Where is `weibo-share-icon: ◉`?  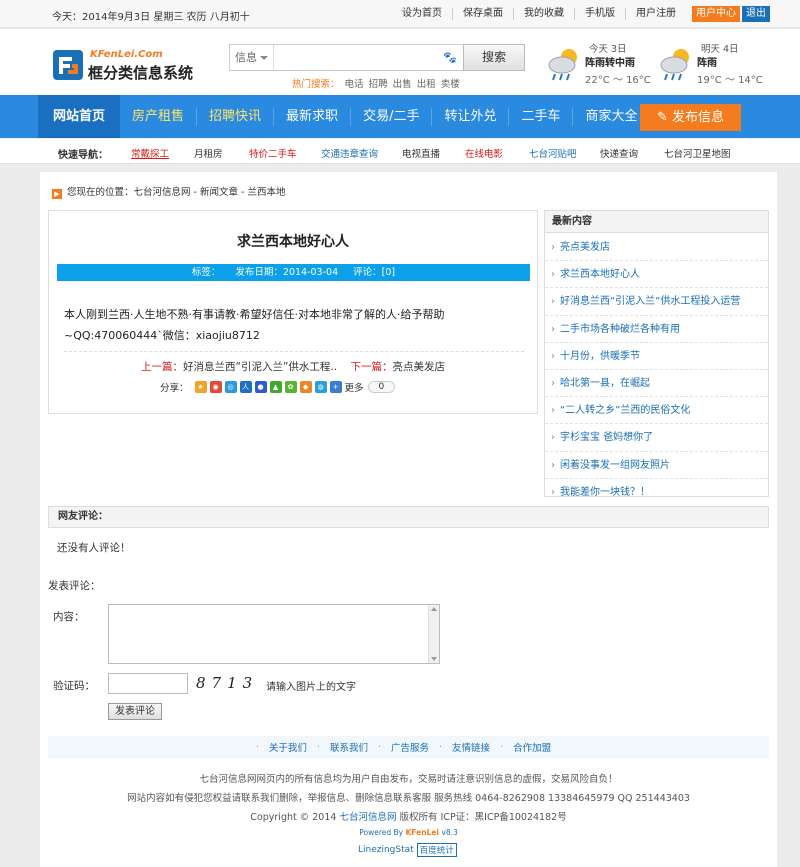 weibo-share-icon: ◉ is located at coordinates (215, 387).